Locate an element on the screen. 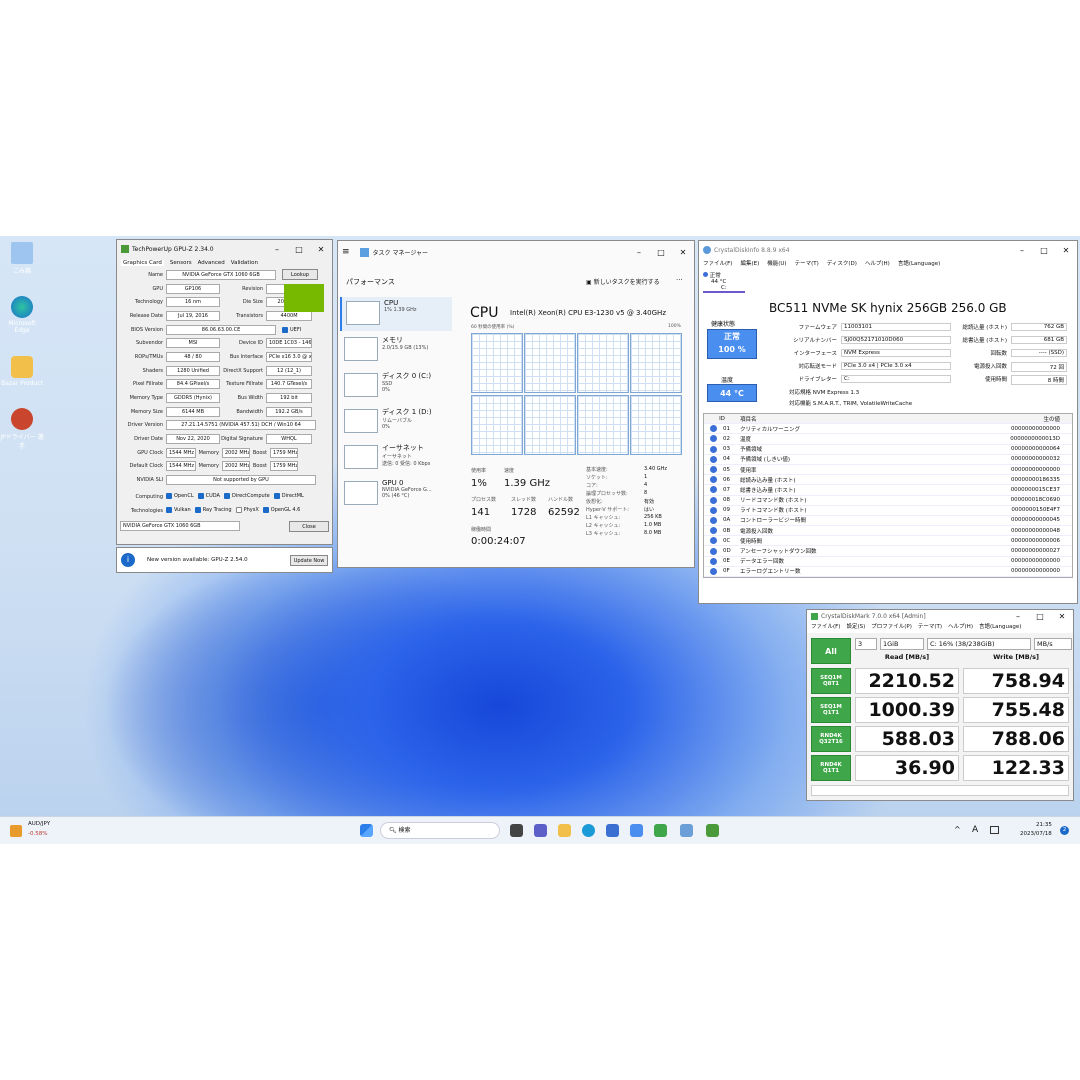 This screenshot has width=1080, height=1080. smart-row: 07 総書き込み量 (ホスト) 0000000015CE37 is located at coordinates (888, 490).